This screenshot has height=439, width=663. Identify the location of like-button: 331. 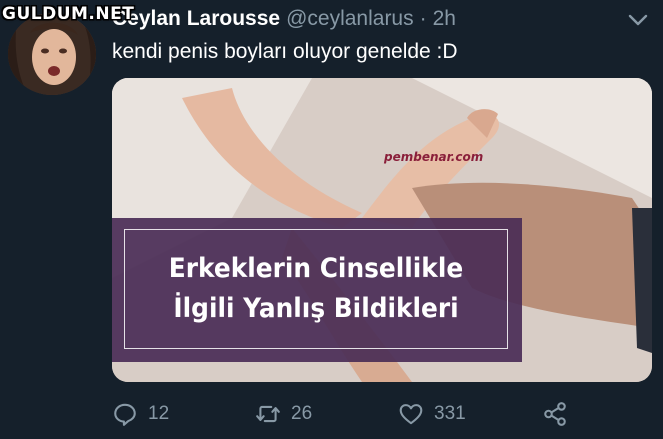
(432, 414).